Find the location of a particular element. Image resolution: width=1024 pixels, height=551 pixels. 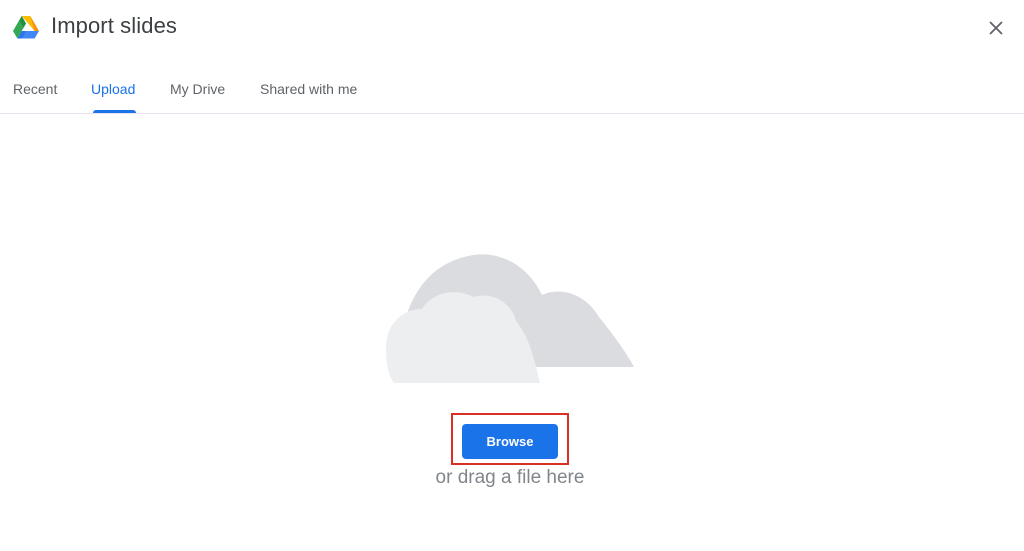

active-tab-indicator is located at coordinates (114, 111).